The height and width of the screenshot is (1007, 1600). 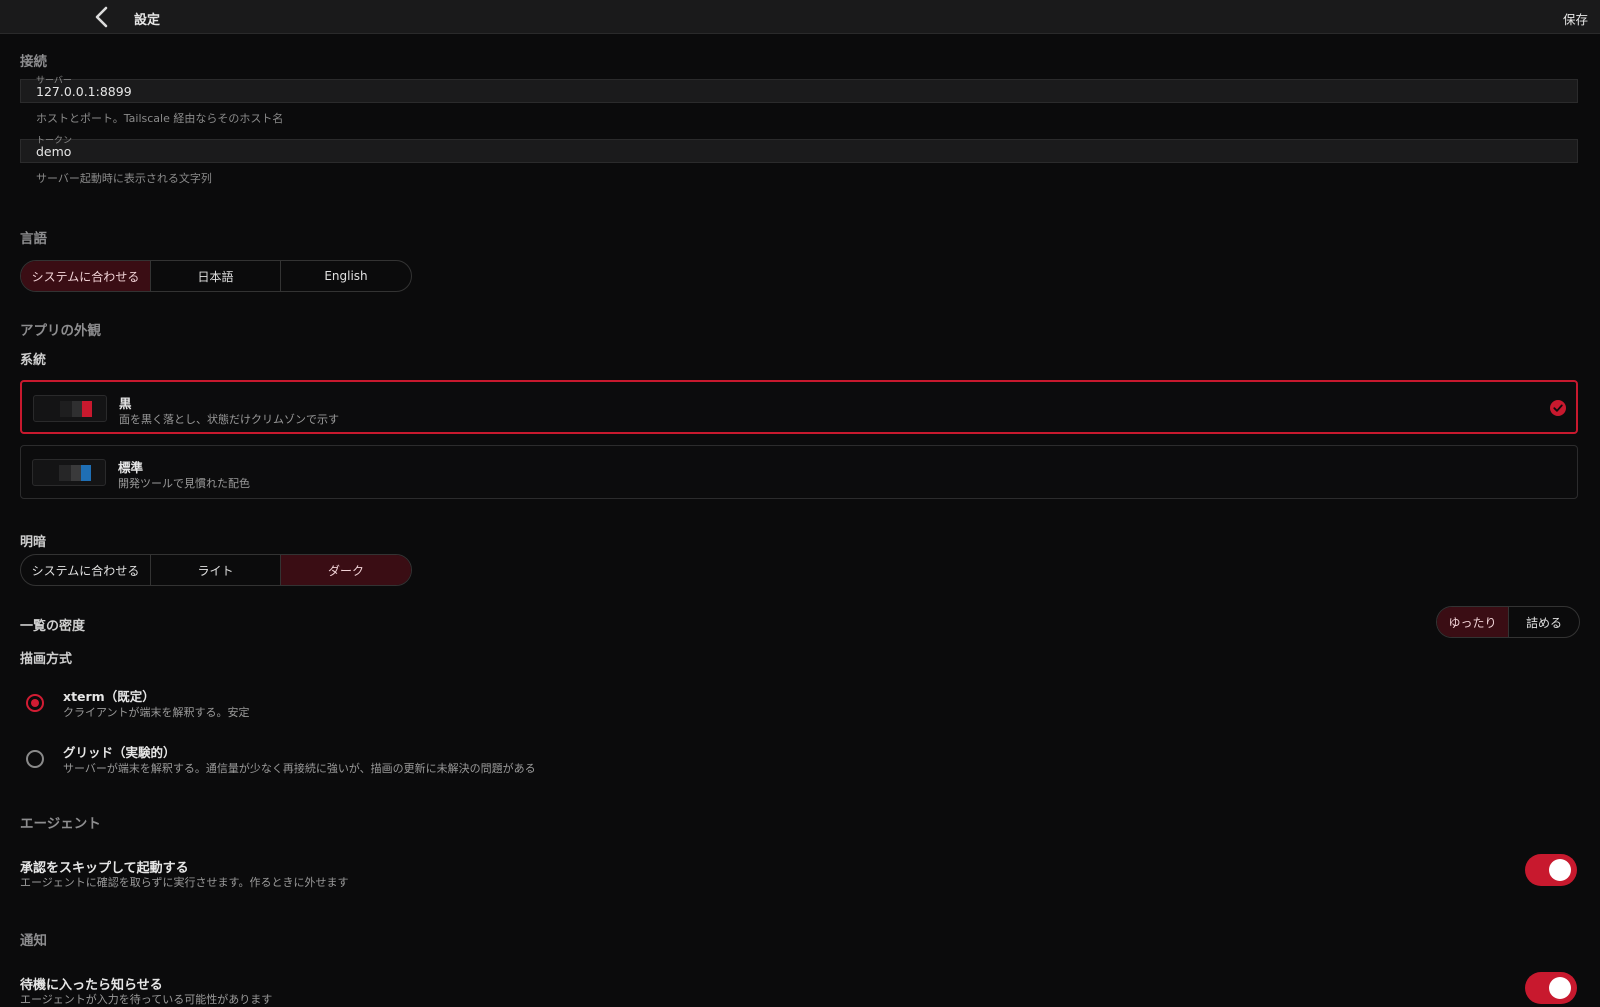 I want to click on back-button, so click(x=103, y=17).